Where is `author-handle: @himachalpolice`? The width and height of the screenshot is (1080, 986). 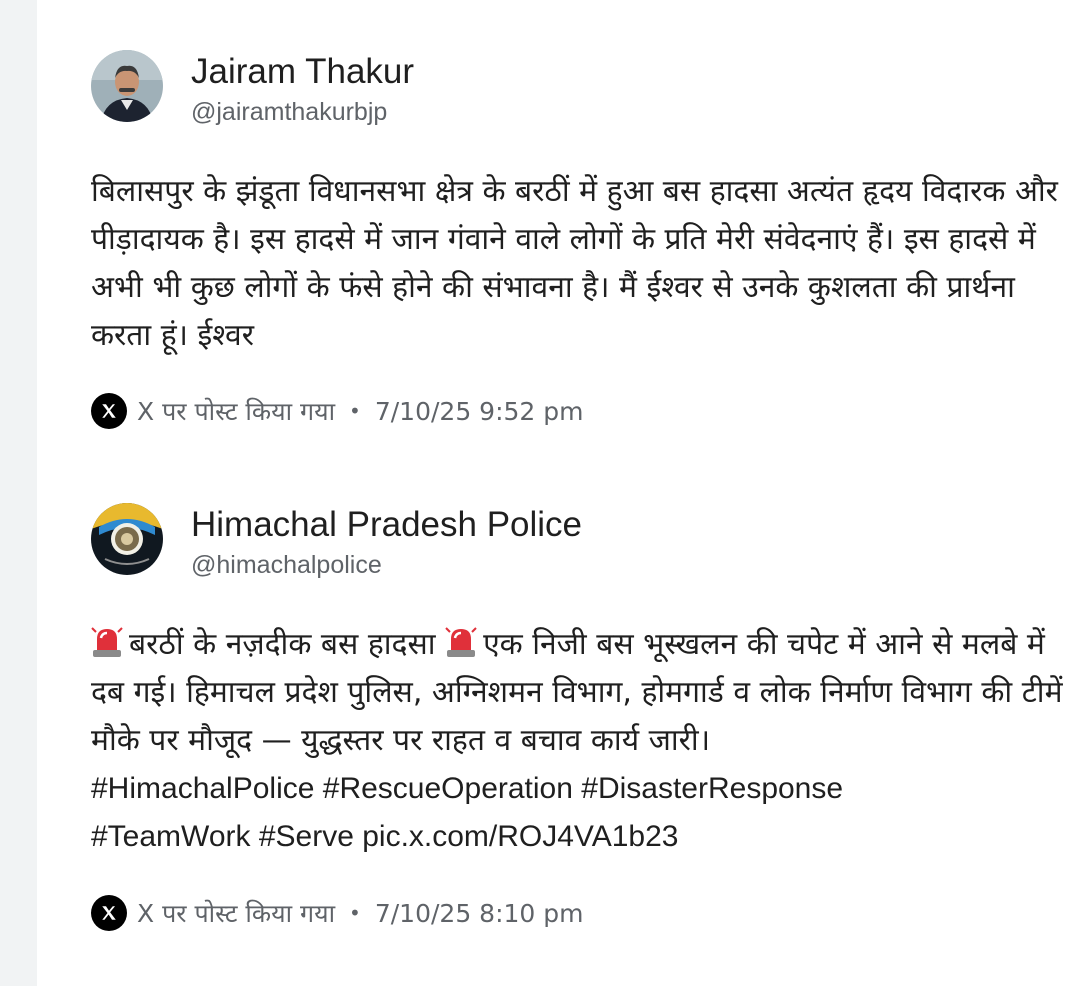
author-handle: @himachalpolice is located at coordinates (286, 565).